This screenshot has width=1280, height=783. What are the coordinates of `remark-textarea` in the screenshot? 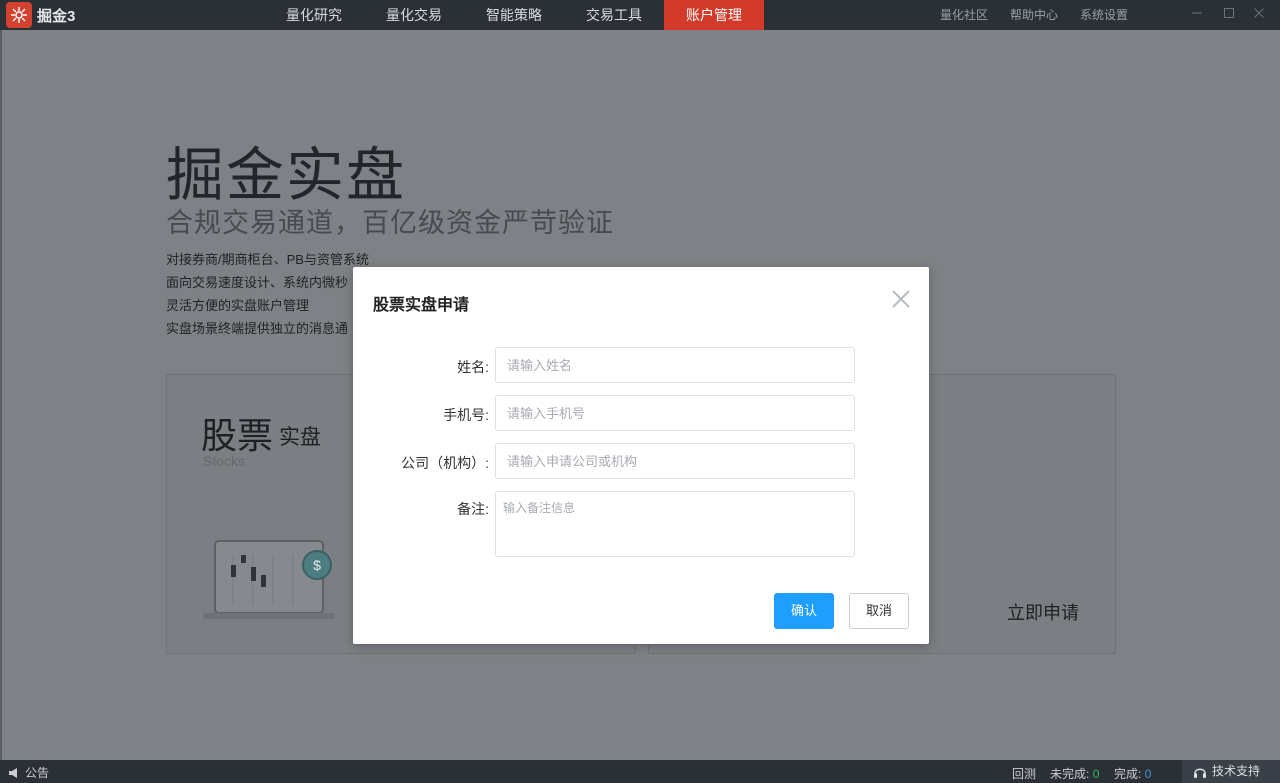 It's located at (675, 524).